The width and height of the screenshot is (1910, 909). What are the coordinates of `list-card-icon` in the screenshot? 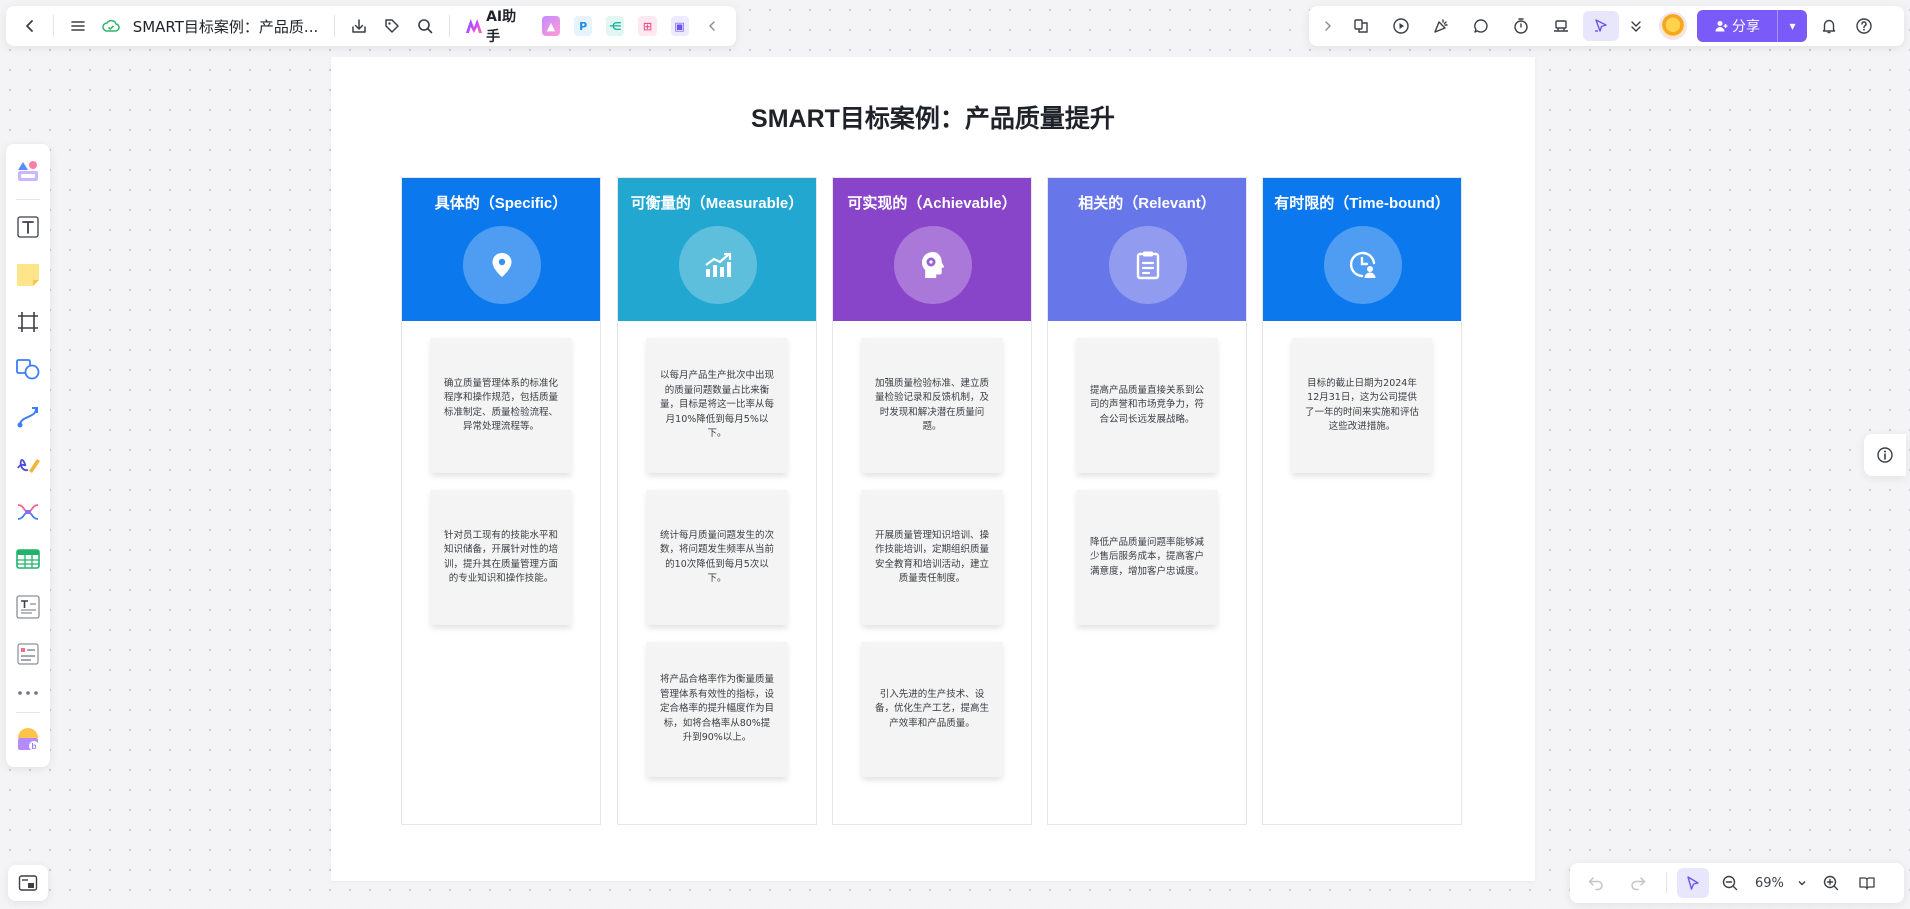 It's located at (28, 653).